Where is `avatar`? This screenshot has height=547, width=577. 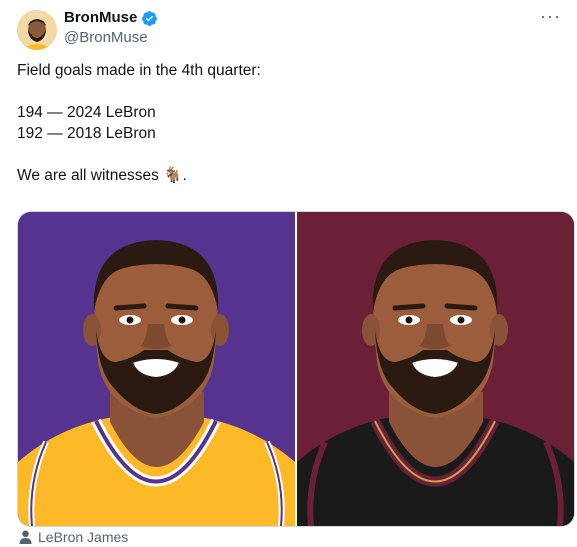
avatar is located at coordinates (37, 30).